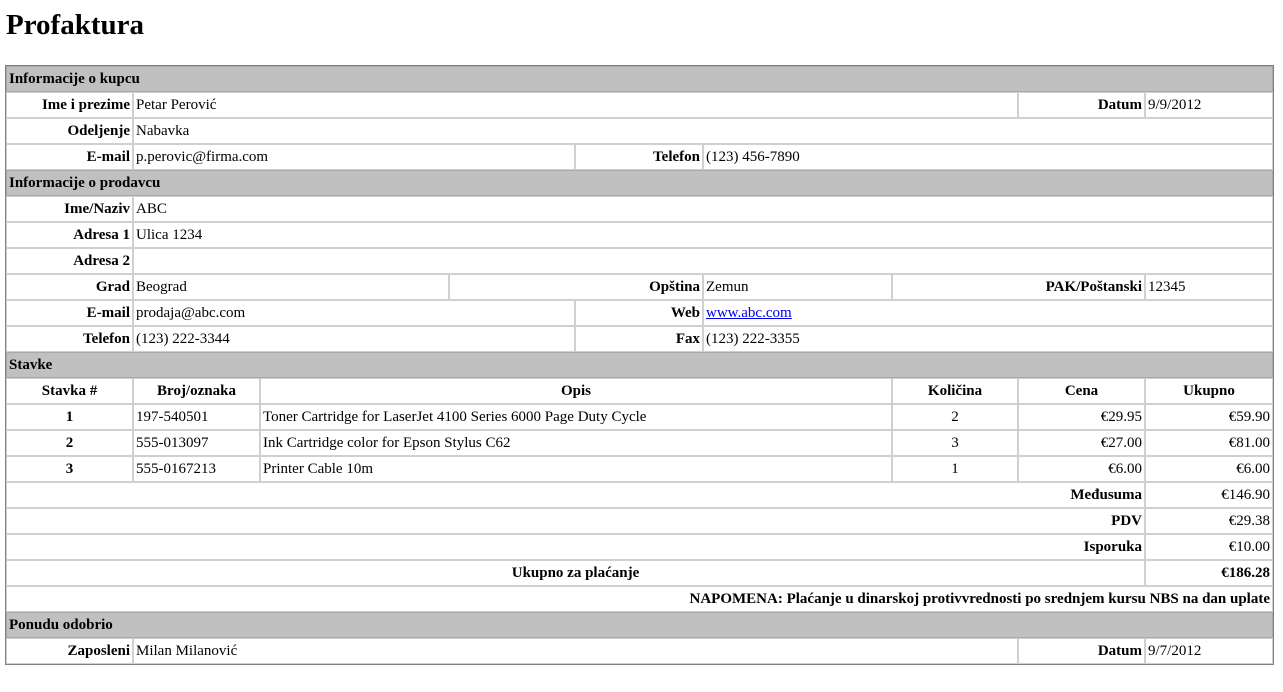 The image size is (1283, 692). Describe the element at coordinates (955, 443) in the screenshot. I see `item-qty: 3` at that location.